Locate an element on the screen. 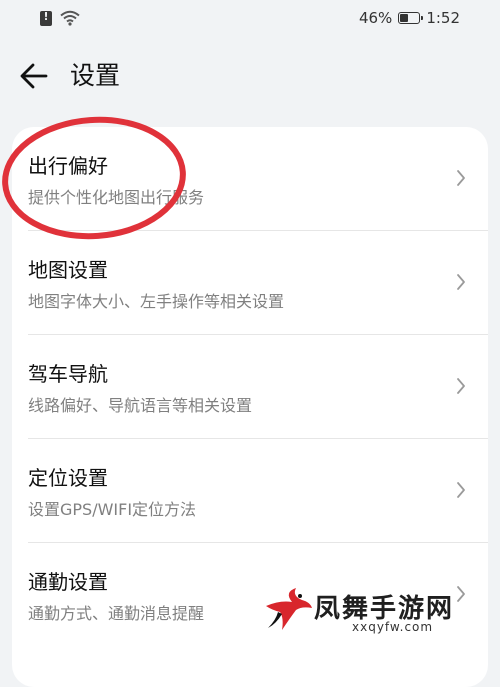  settings-item-subtitle: 设置GPS/WIFI定位方法 is located at coordinates (112, 509).